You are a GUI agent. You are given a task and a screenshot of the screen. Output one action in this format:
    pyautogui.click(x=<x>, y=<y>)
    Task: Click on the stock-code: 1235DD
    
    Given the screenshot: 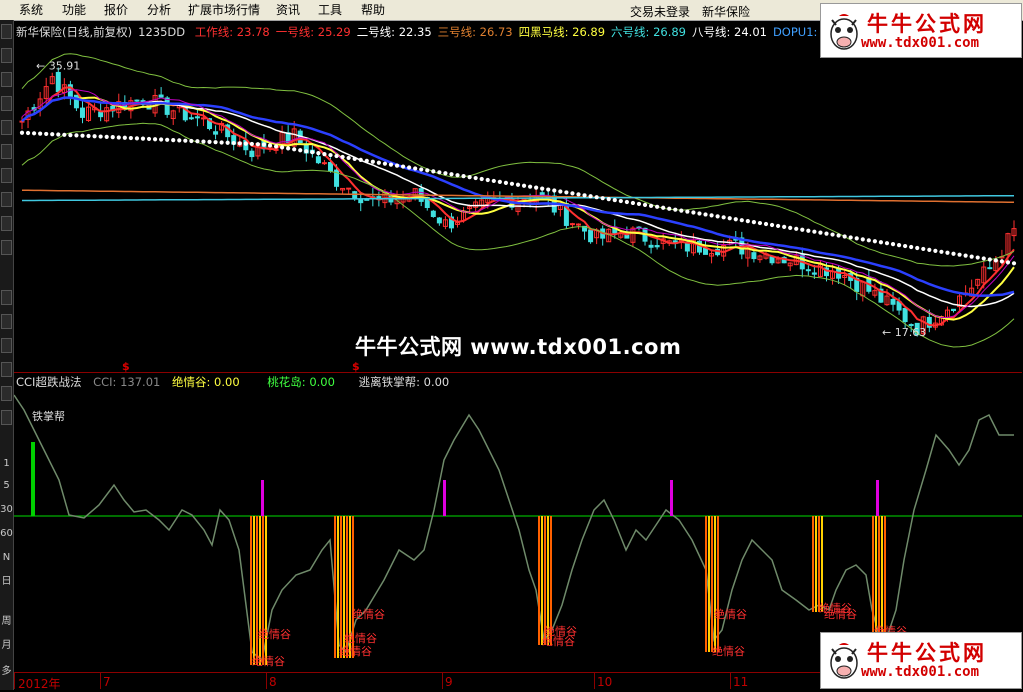 What is the action you would take?
    pyautogui.click(x=162, y=32)
    